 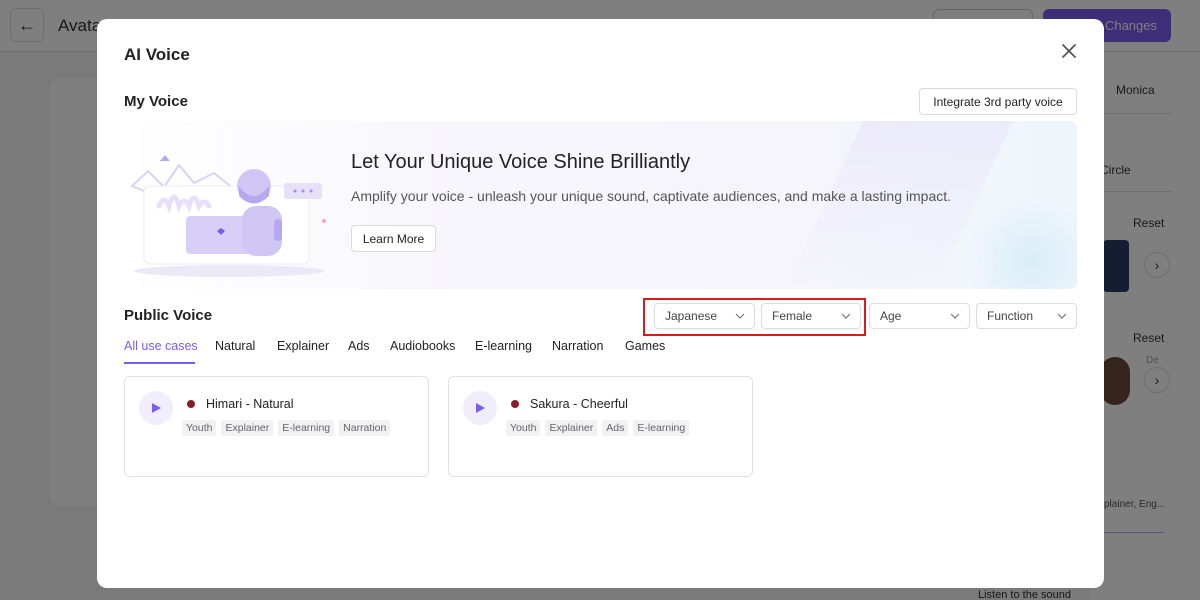 I want to click on my-voice-title: My Voice, so click(x=156, y=101).